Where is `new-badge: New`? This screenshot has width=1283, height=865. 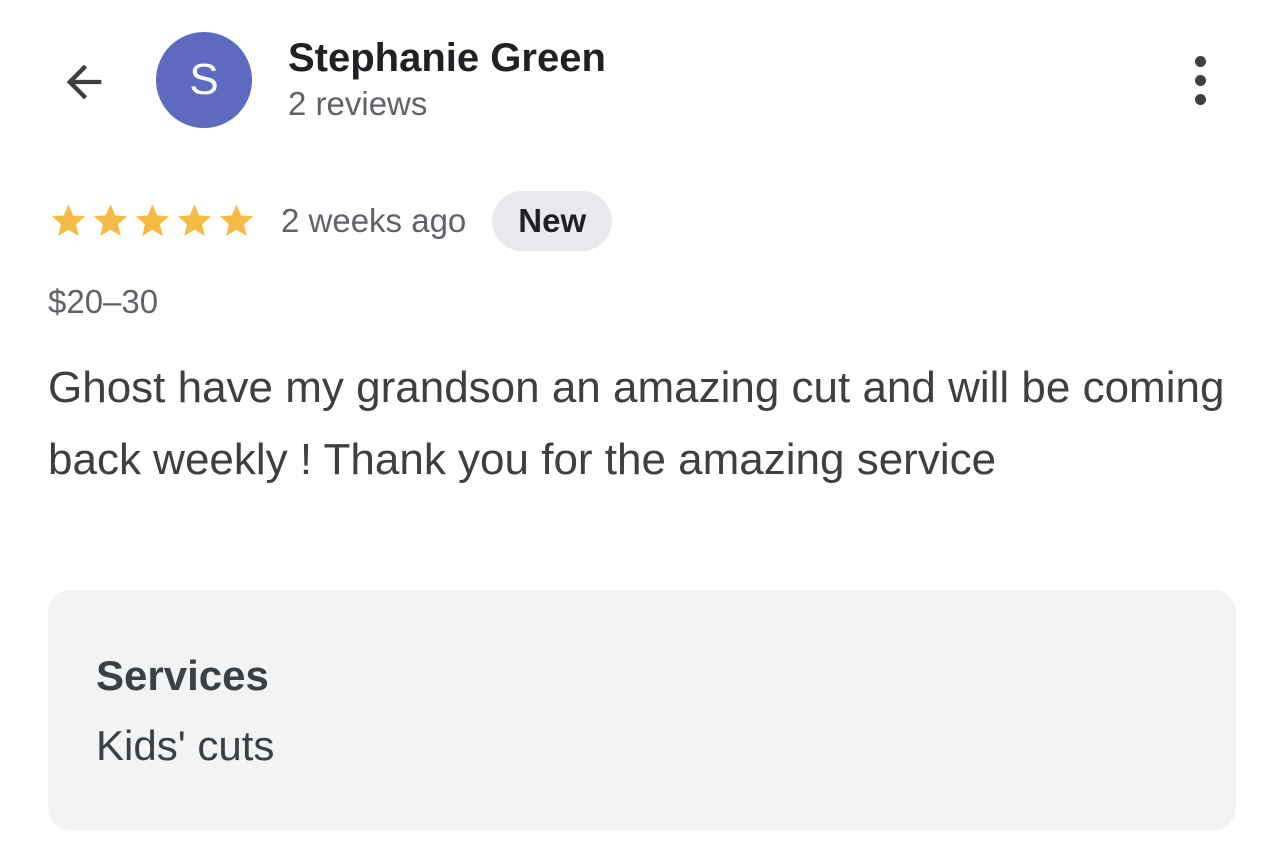 new-badge: New is located at coordinates (552, 221).